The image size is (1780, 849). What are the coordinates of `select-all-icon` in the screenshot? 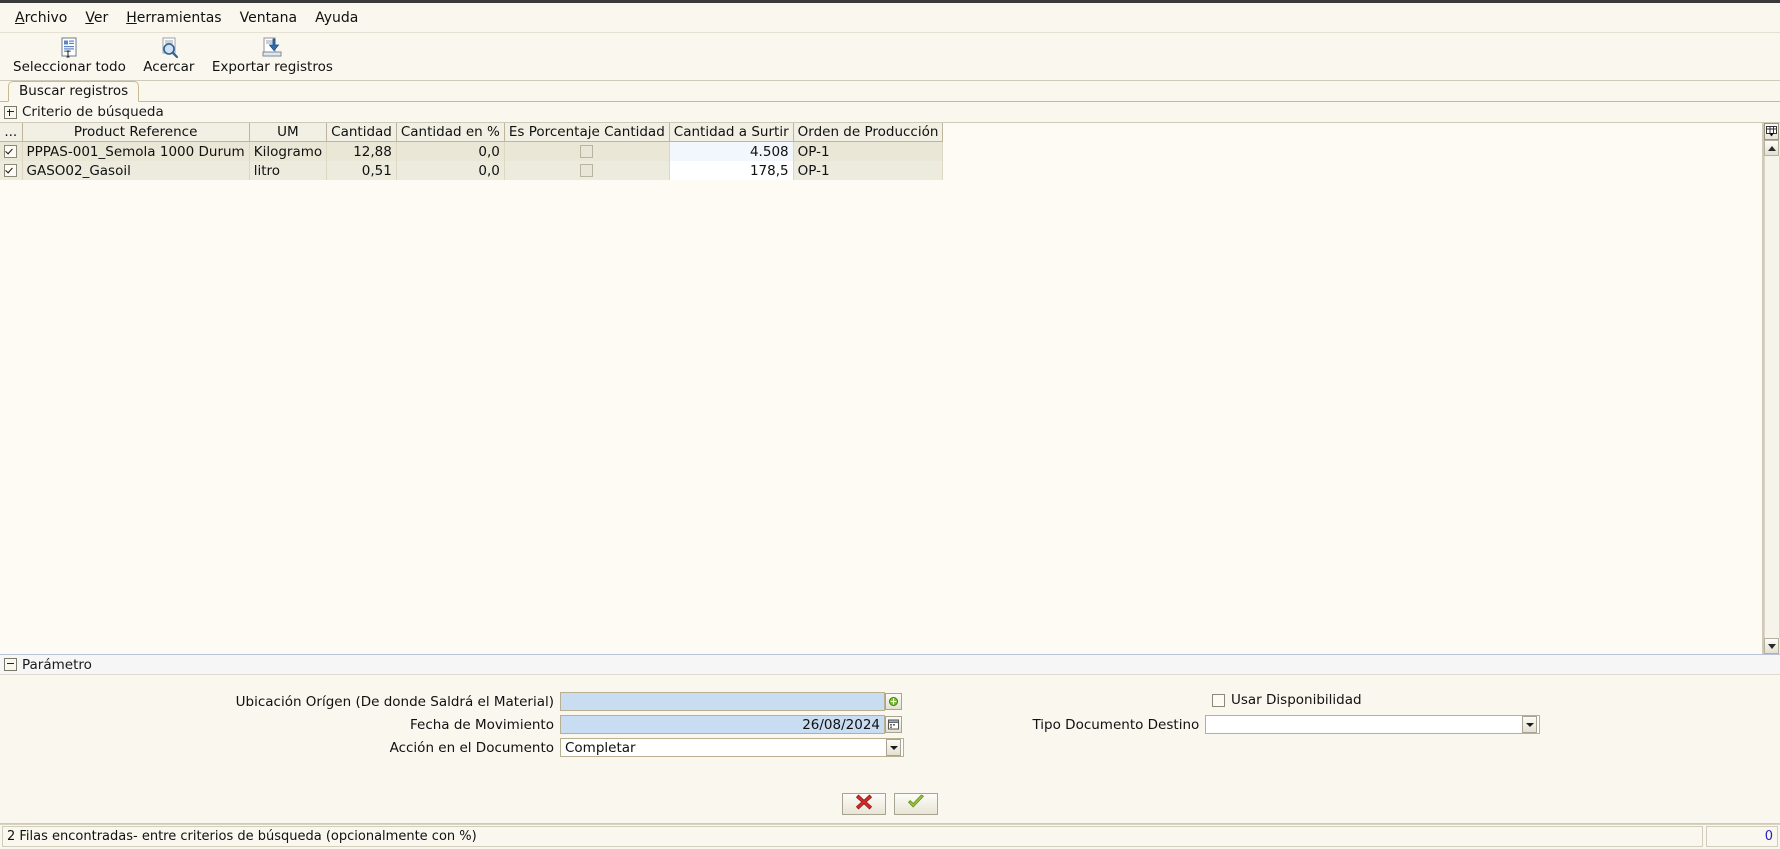 It's located at (69, 47).